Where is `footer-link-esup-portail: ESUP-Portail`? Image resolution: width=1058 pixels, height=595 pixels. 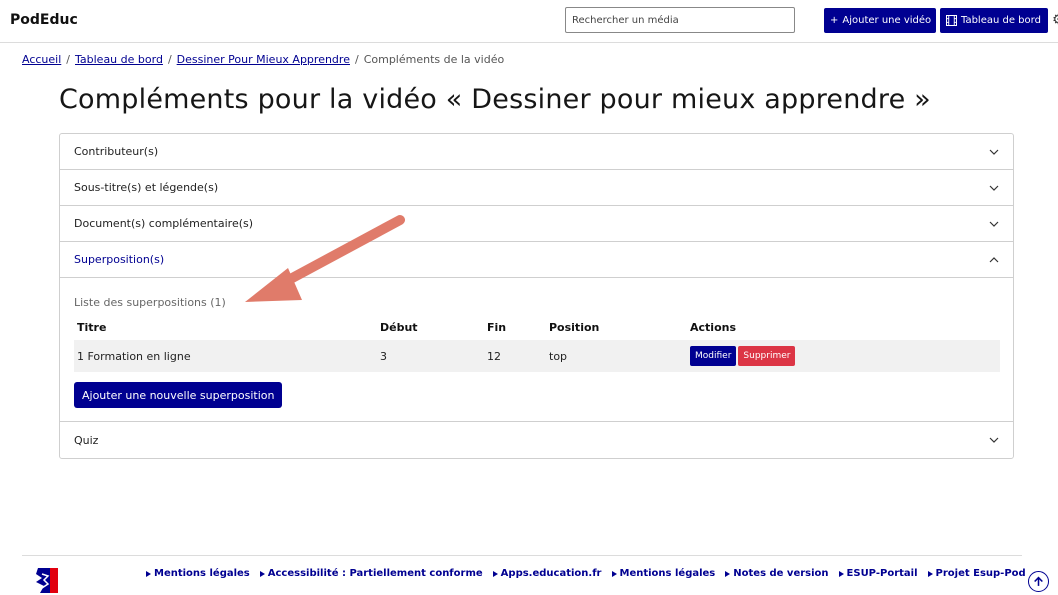 footer-link-esup-portail: ESUP-Portail is located at coordinates (878, 573).